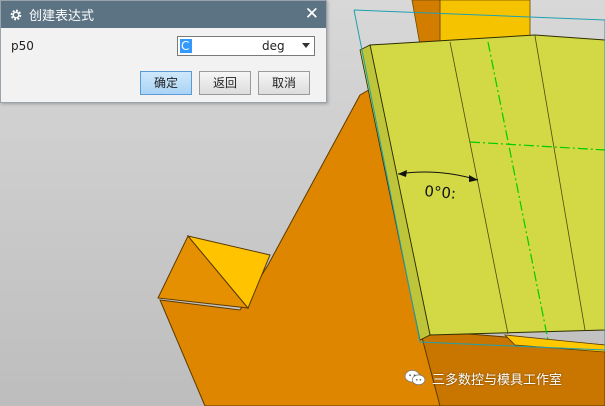  I want to click on wechat-icon, so click(415, 377).